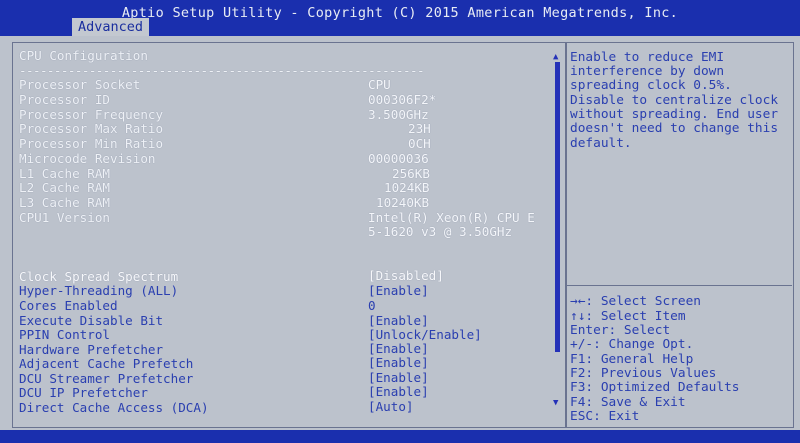 Image resolution: width=800 pixels, height=443 pixels. I want to click on info-label-processor-socket: Processor Socket, so click(80, 84).